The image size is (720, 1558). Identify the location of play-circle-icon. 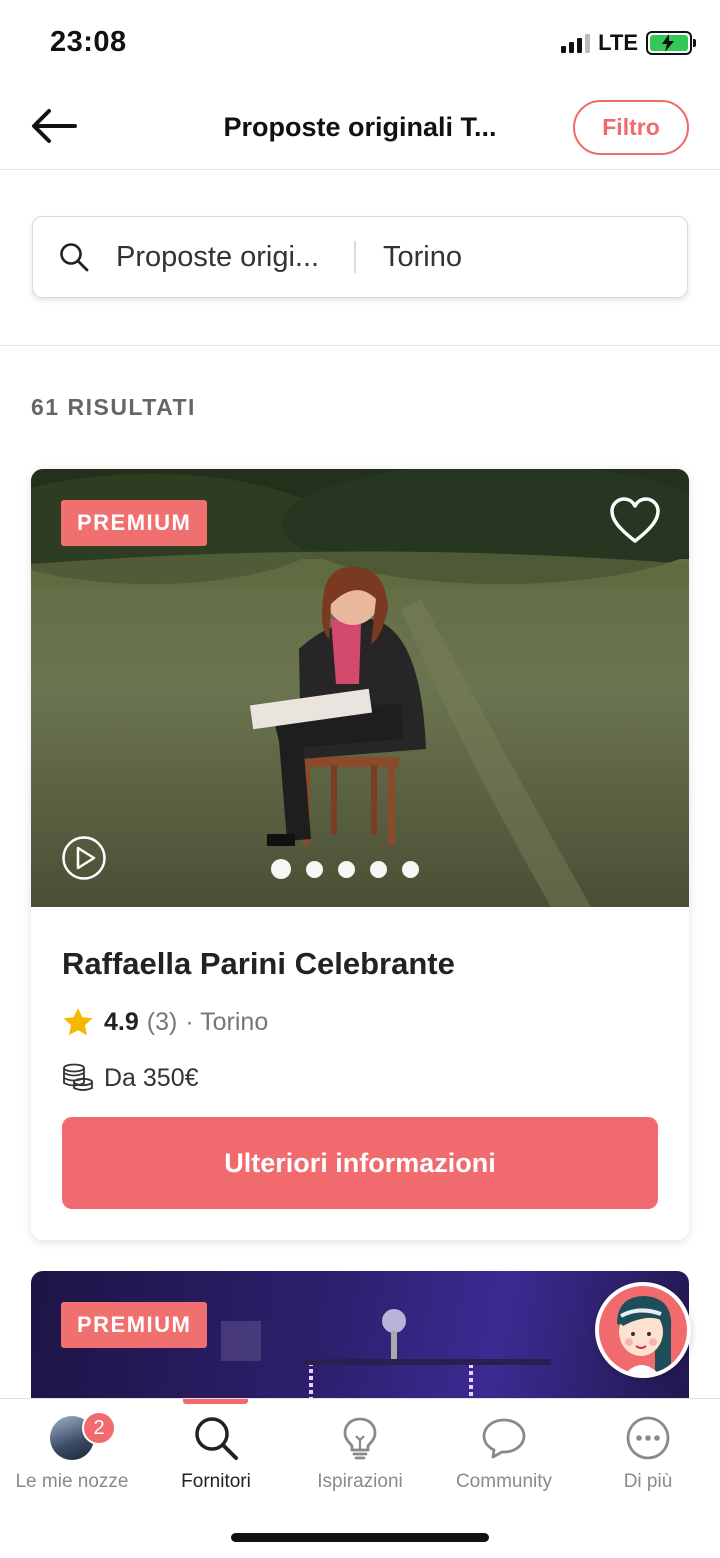
(84, 858).